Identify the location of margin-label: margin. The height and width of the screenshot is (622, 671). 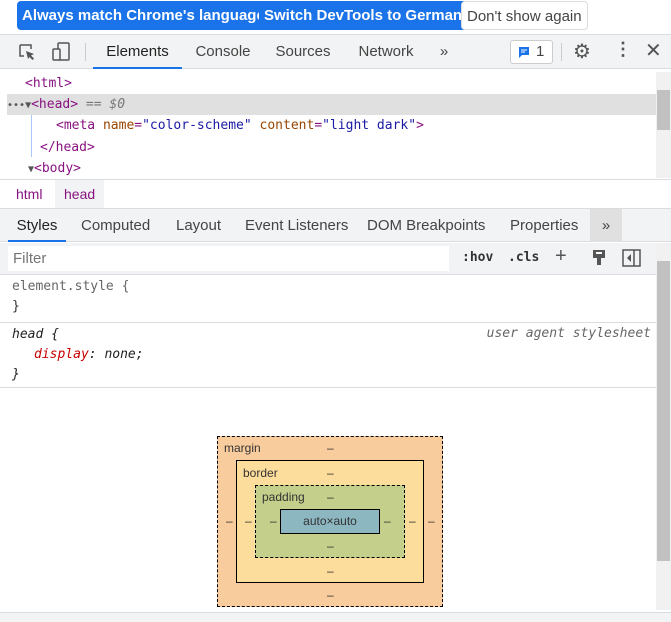
(242, 448).